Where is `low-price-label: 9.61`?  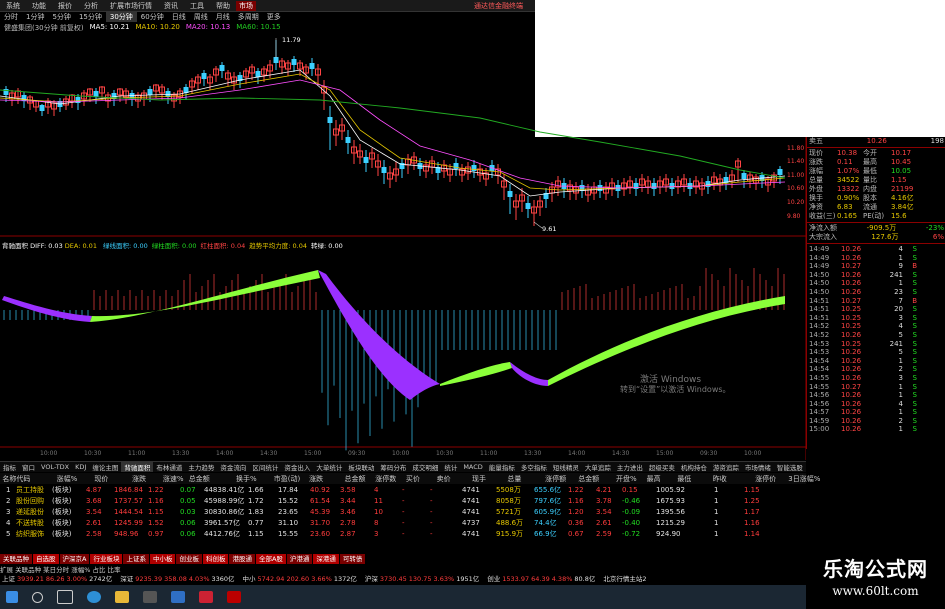
low-price-label: 9.61 is located at coordinates (549, 229).